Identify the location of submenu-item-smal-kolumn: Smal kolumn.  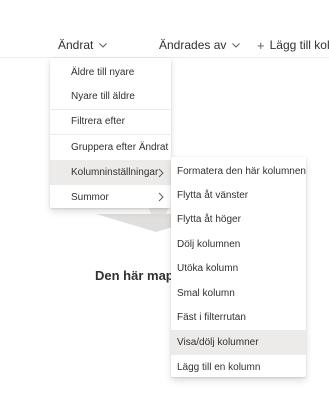
(238, 293).